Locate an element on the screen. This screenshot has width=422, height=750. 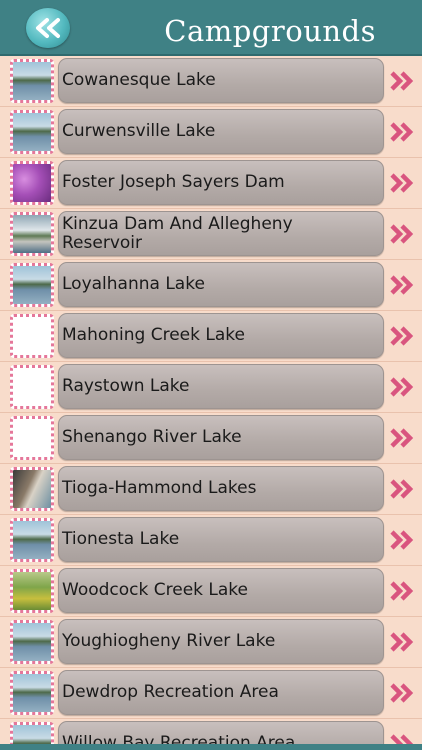
list-item-label: Cowanesque Lake is located at coordinates (139, 80).